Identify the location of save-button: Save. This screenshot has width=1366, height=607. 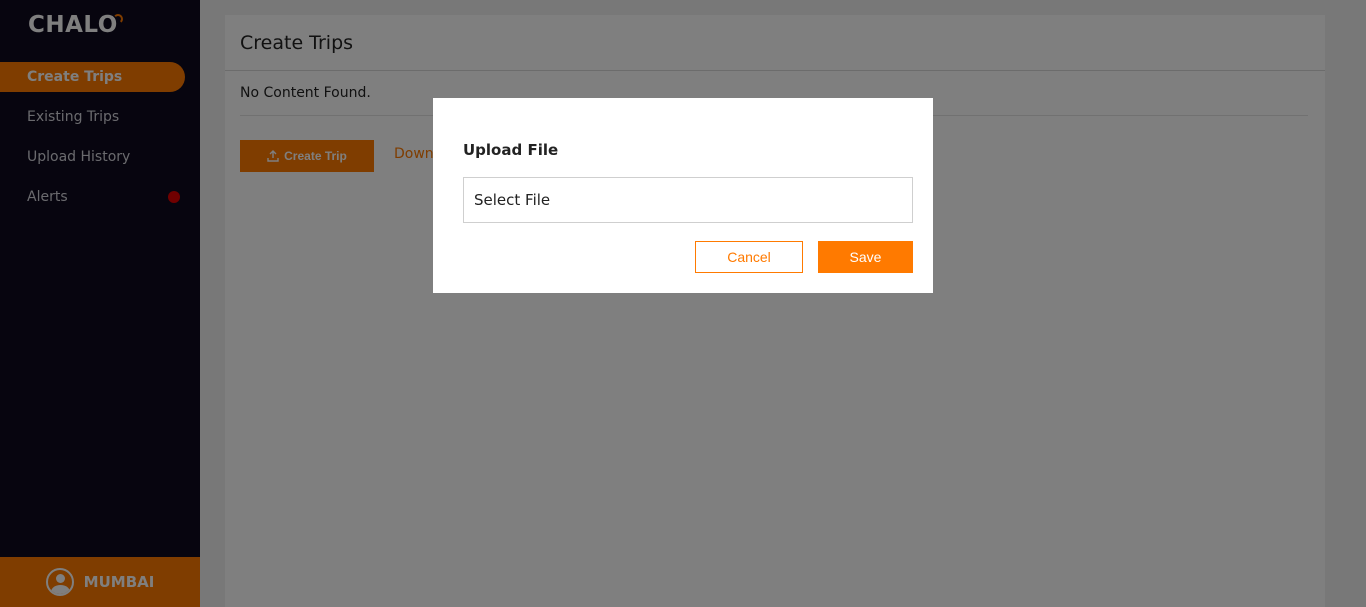
(865, 257).